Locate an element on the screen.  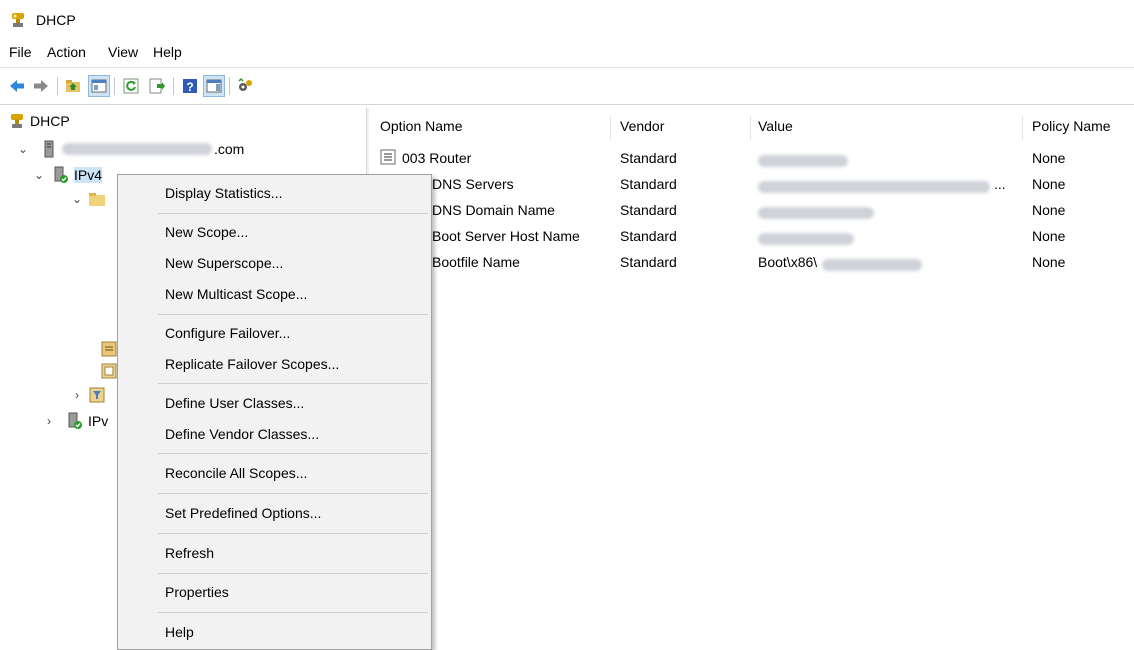
export-list-icon is located at coordinates (157, 86).